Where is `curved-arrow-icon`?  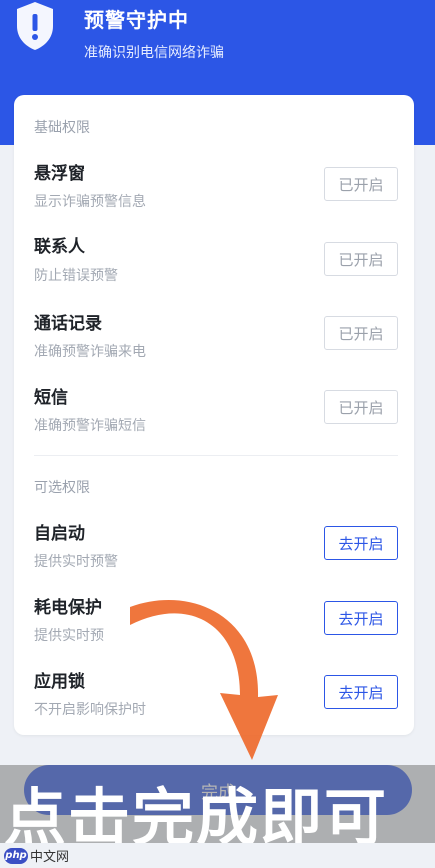
curved-arrow-icon is located at coordinates (204, 680).